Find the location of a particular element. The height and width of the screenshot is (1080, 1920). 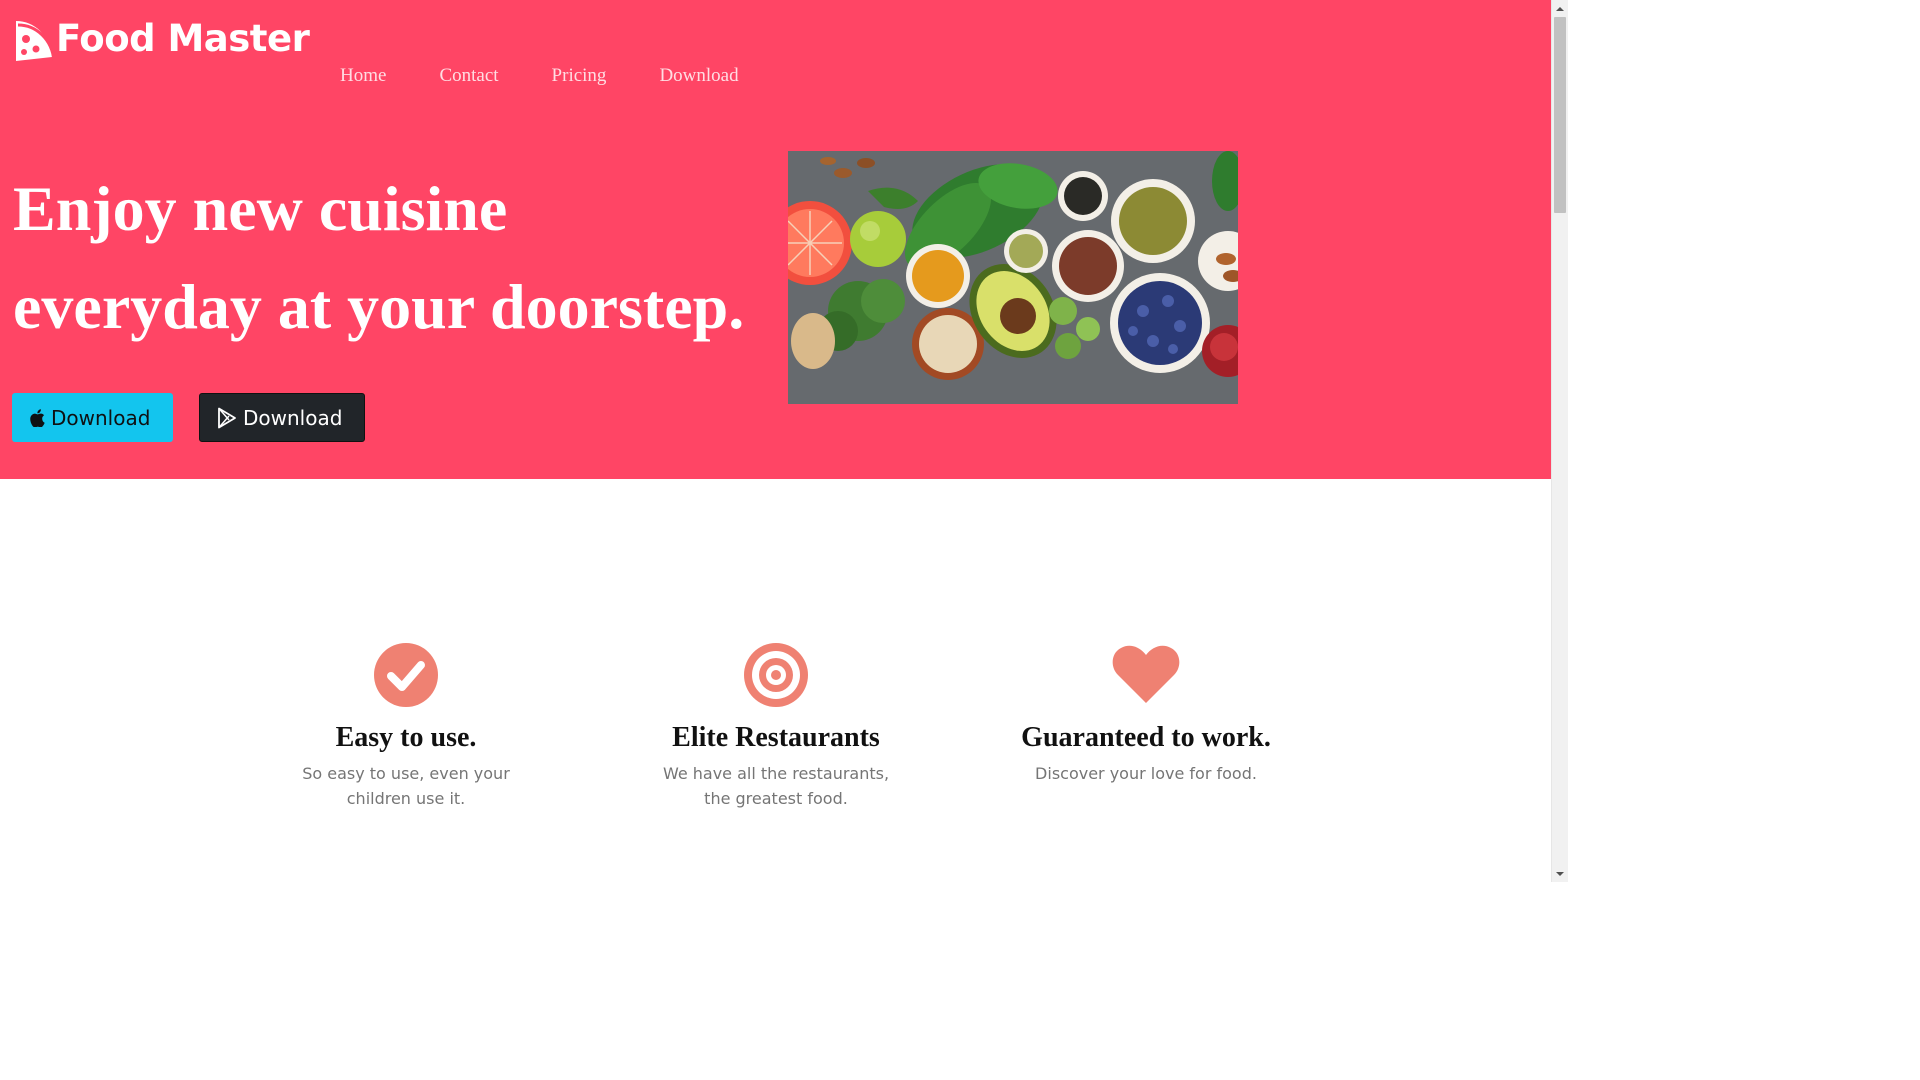

scrollbar-thumb is located at coordinates (1560, 115).